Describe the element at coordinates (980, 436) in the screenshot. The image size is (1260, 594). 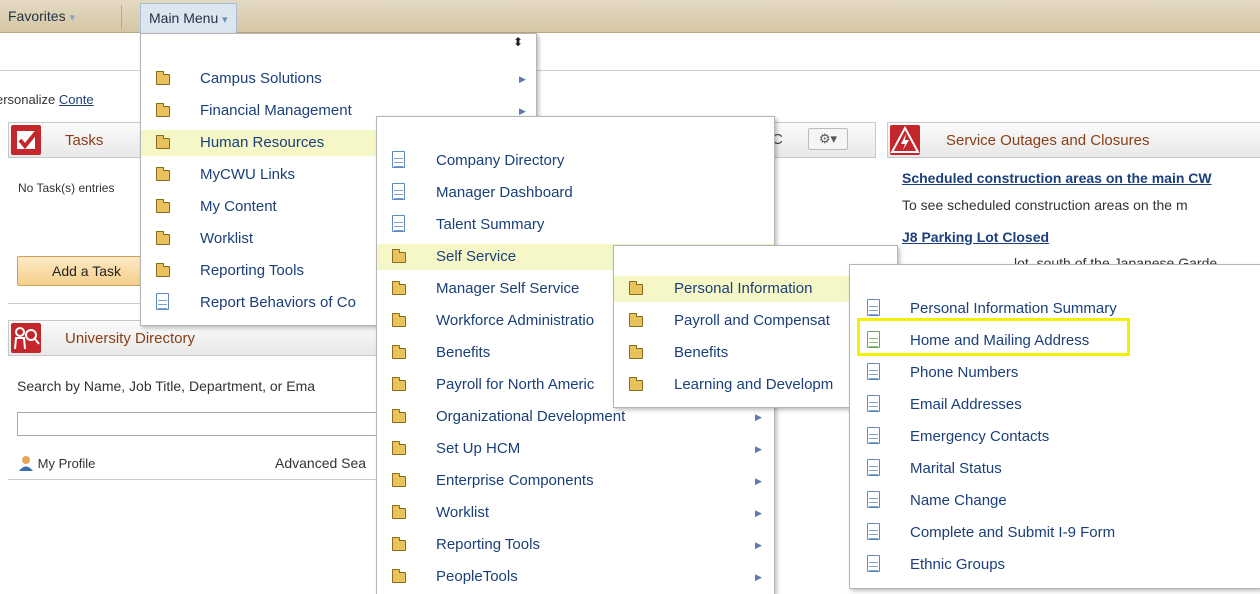
I see `menu-item-label: Emergency Contacts` at that location.